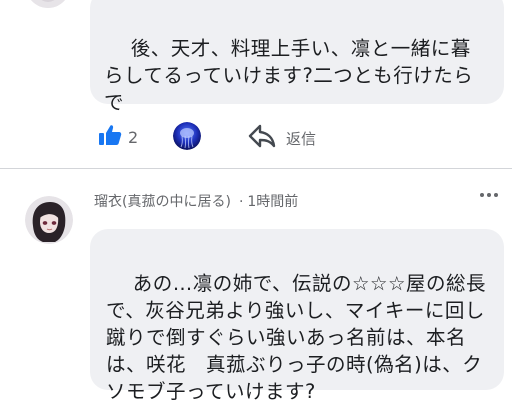  I want to click on comment-meta: 瑠衣(真菰の中に居る) · 1時間前, so click(196, 201).